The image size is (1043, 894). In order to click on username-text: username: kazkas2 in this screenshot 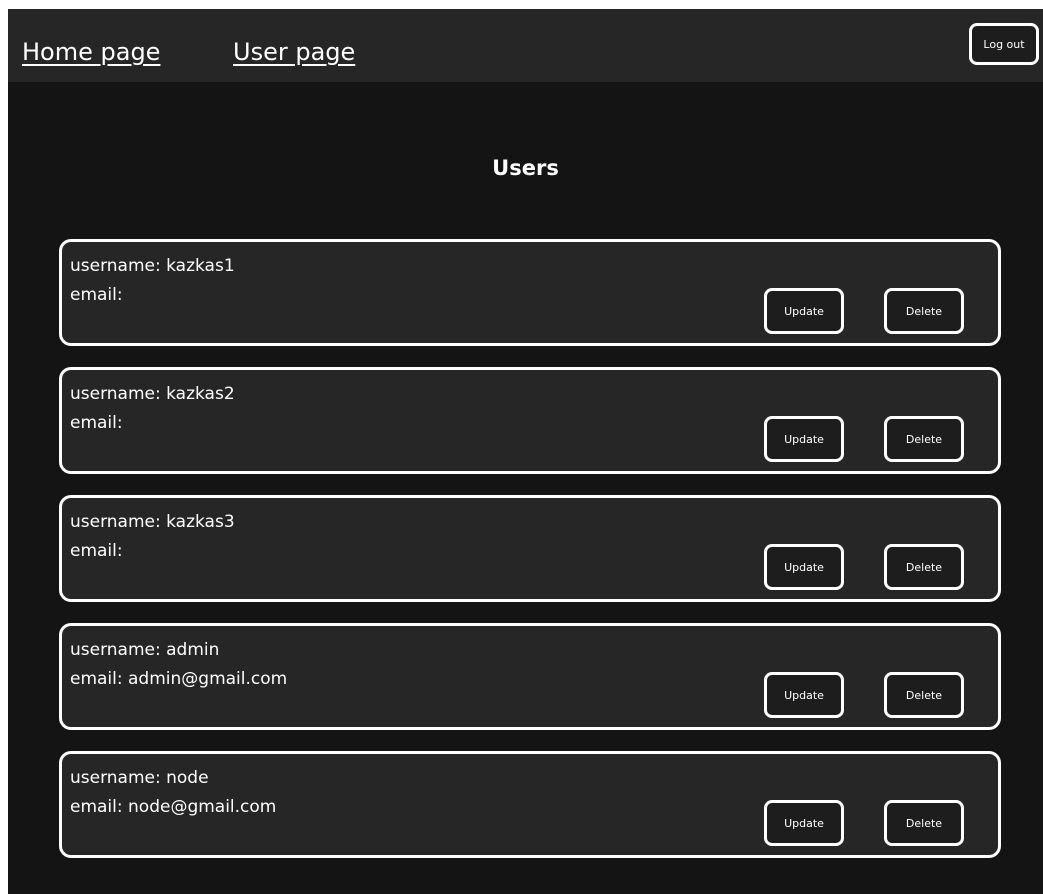, I will do `click(152, 394)`.